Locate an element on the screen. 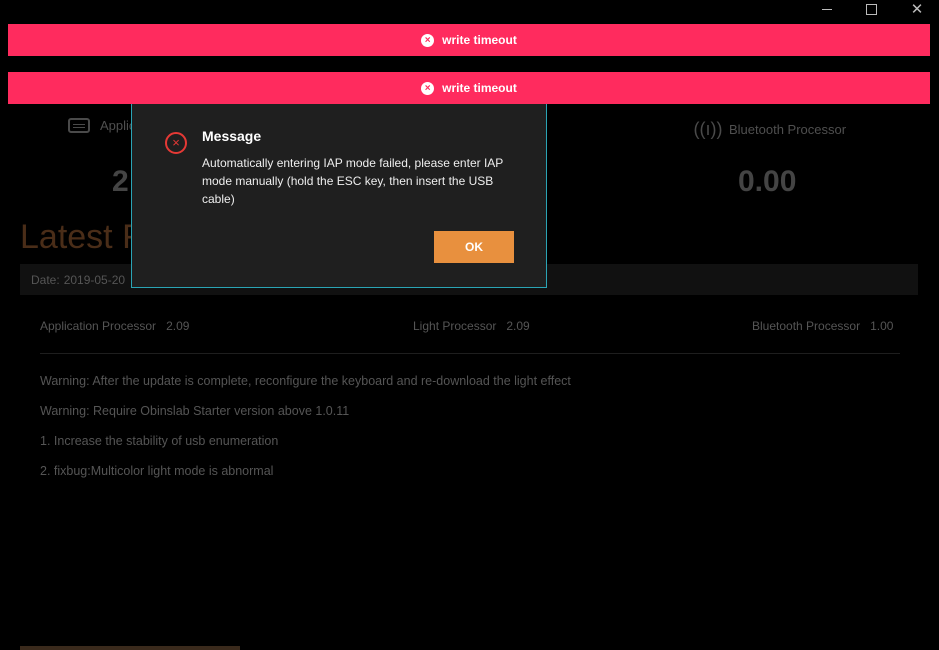  processor-version-application: 2 is located at coordinates (120, 181).